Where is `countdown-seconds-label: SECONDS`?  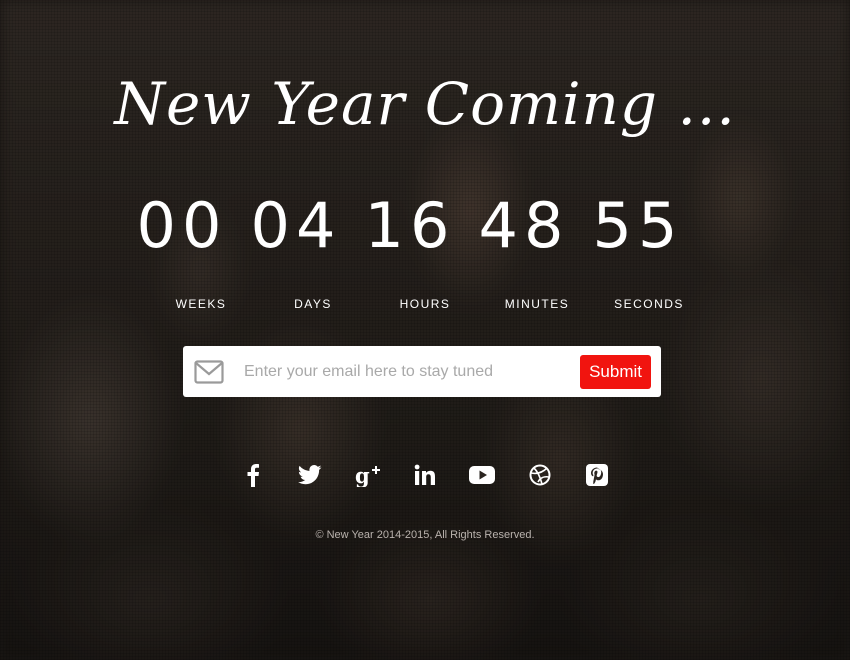 countdown-seconds-label: SECONDS is located at coordinates (649, 304).